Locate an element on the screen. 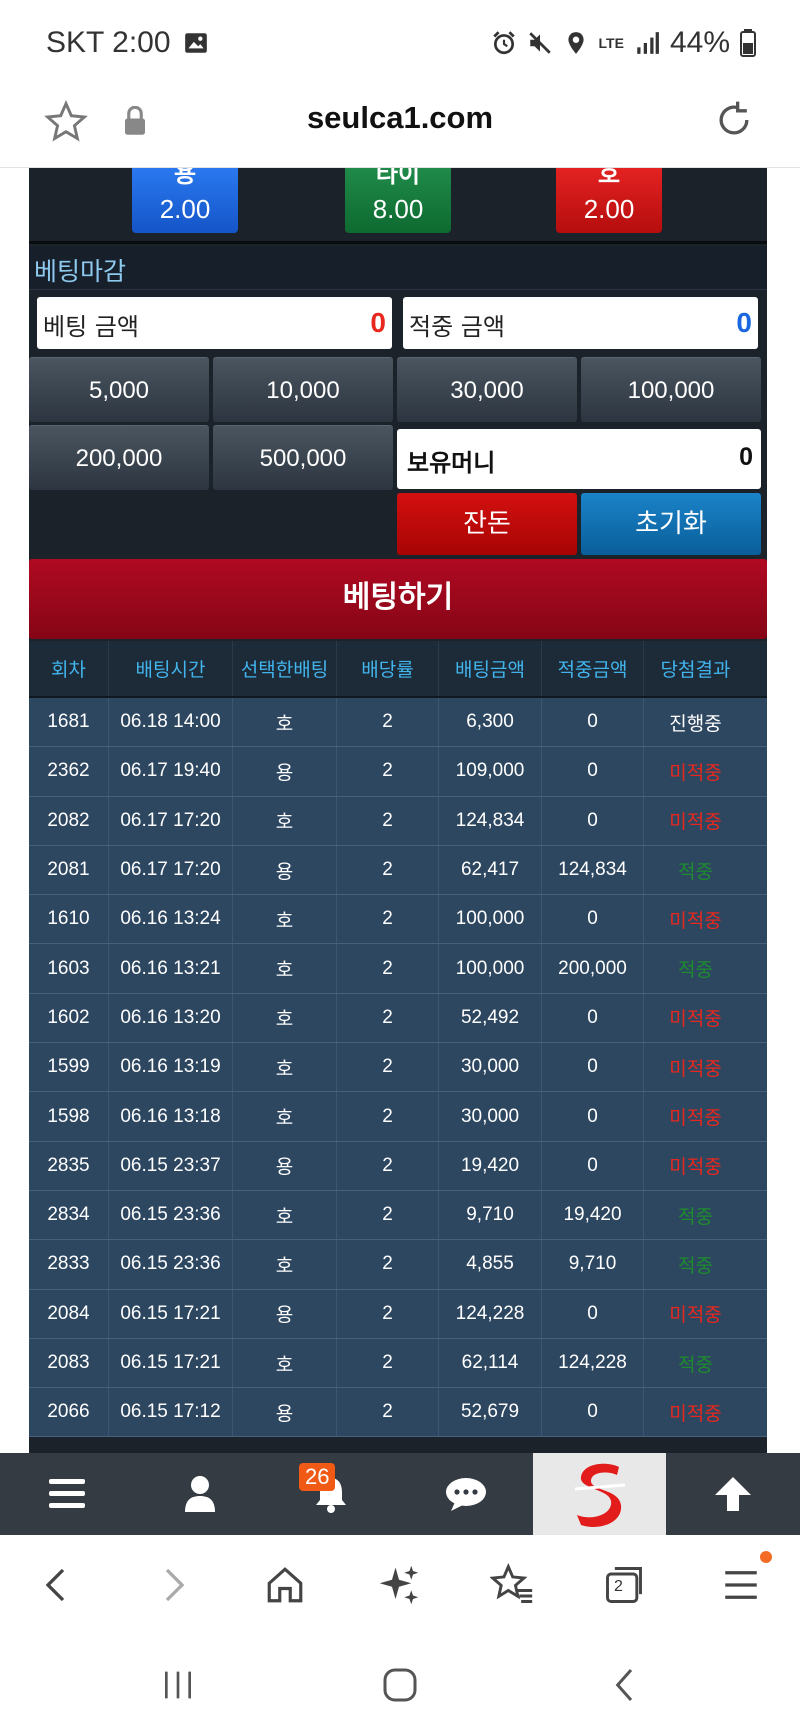 This screenshot has height=1734, width=800. table-row: 1610 06.16 13:24 호 2 100,000 0 미적중 is located at coordinates (398, 920).